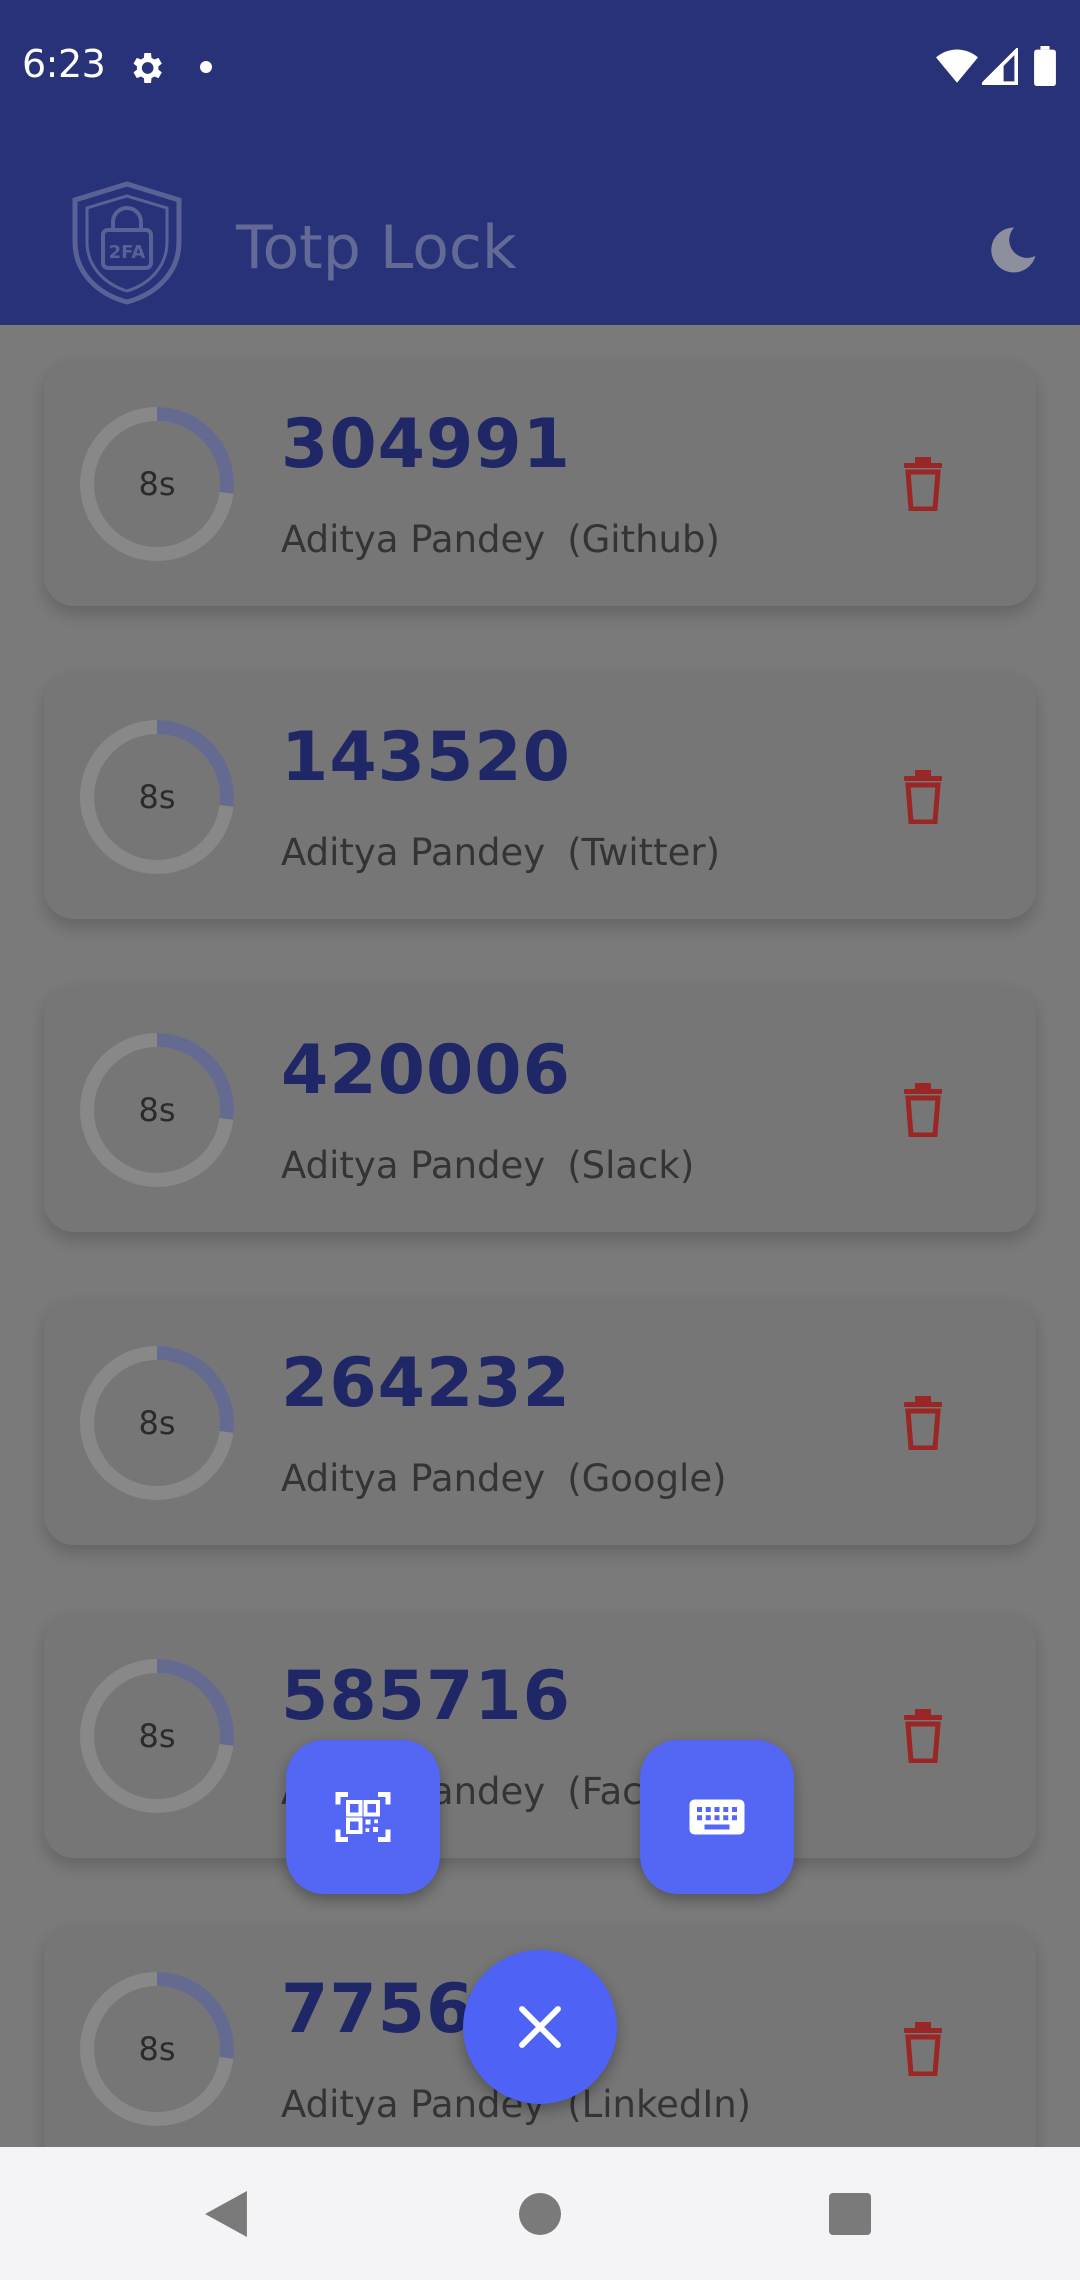 Image resolution: width=1080 pixels, height=2280 pixels. What do you see at coordinates (659, 2104) in the screenshot?
I see `account-service: (LinkedIn)` at bounding box center [659, 2104].